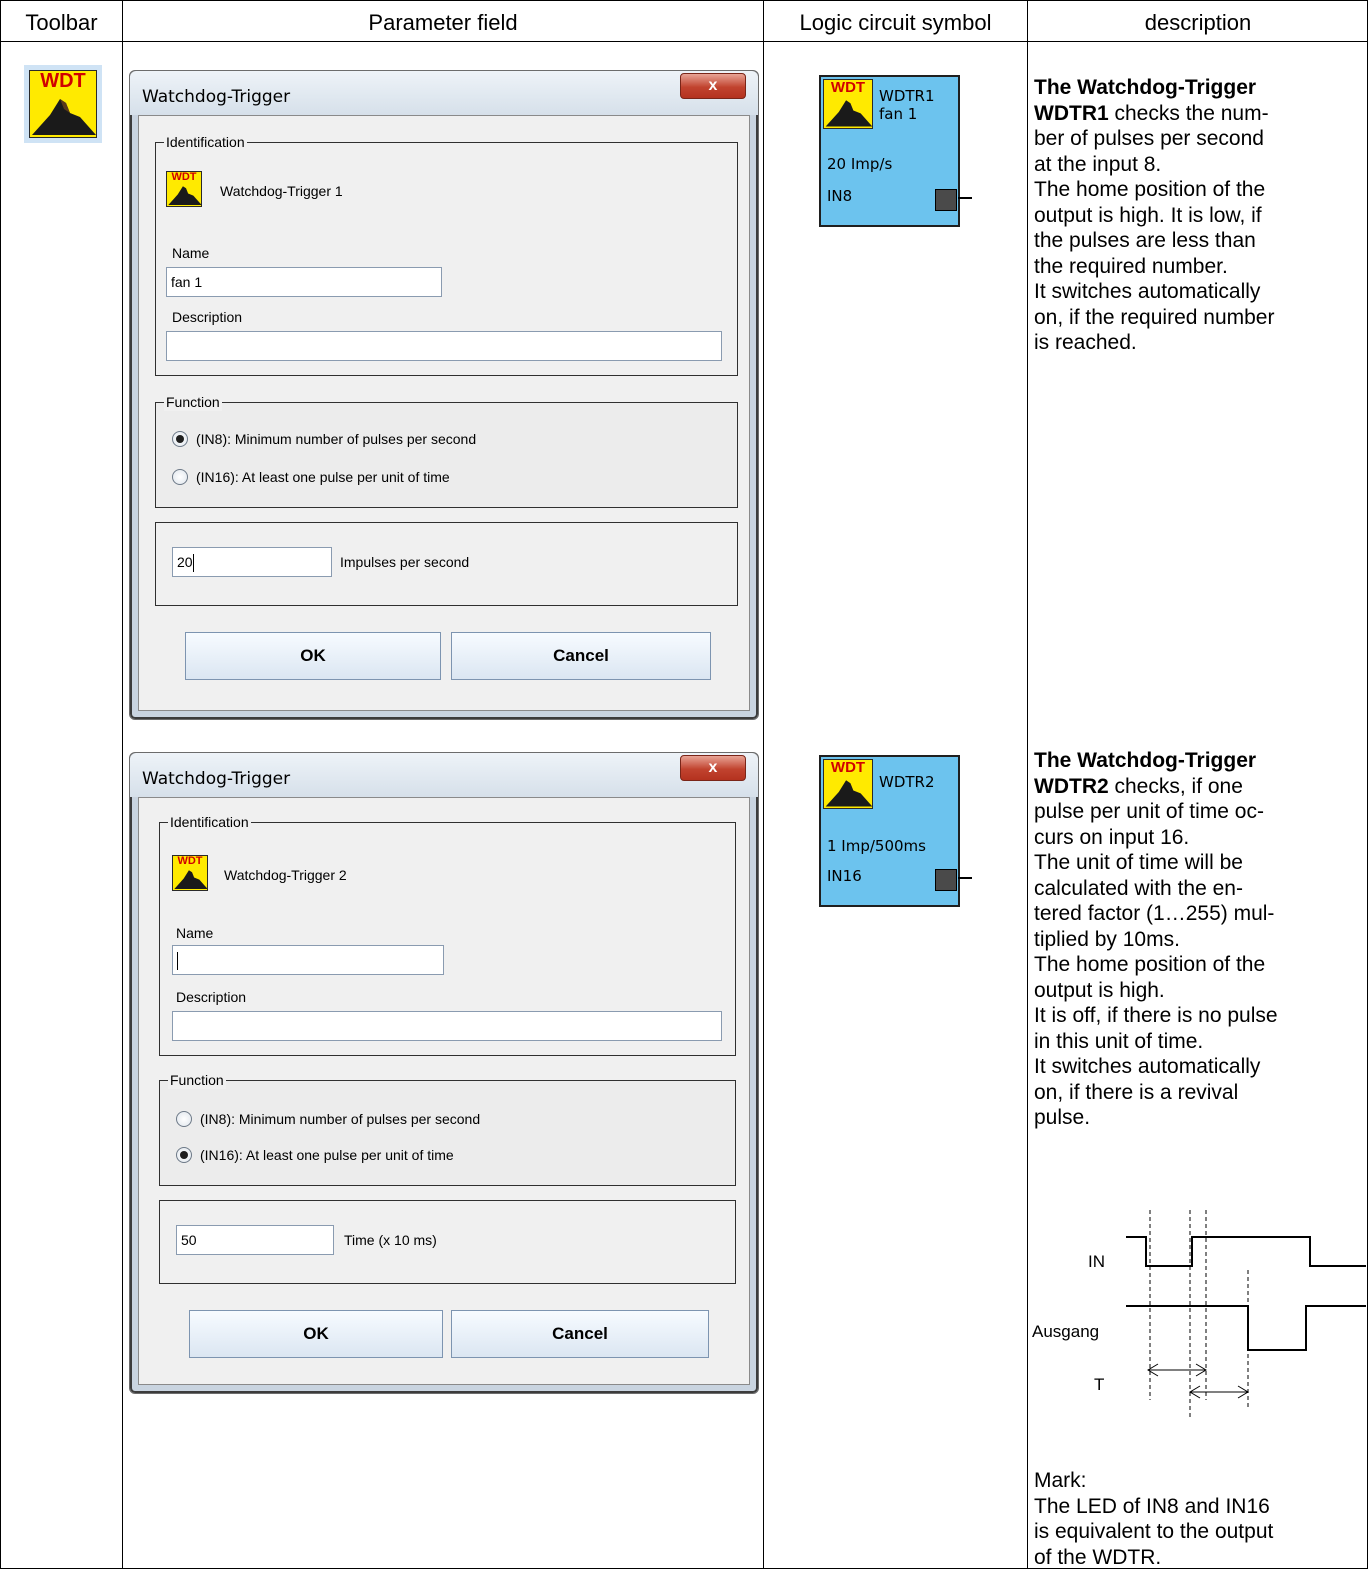 The width and height of the screenshot is (1368, 1570). Describe the element at coordinates (1099, 1384) in the screenshot. I see `timing-t-label: T` at that location.